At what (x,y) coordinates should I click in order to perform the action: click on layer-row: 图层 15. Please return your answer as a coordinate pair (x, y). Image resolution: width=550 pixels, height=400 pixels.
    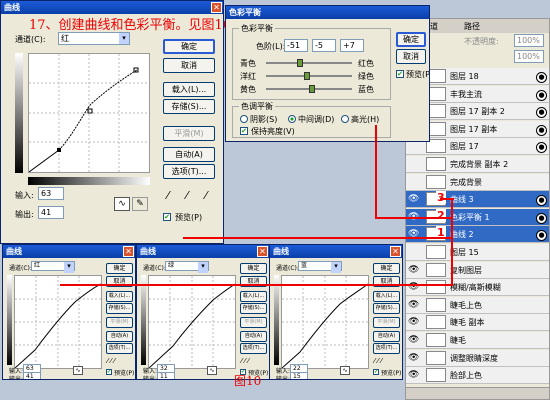
    Looking at the image, I should click on (477, 252).